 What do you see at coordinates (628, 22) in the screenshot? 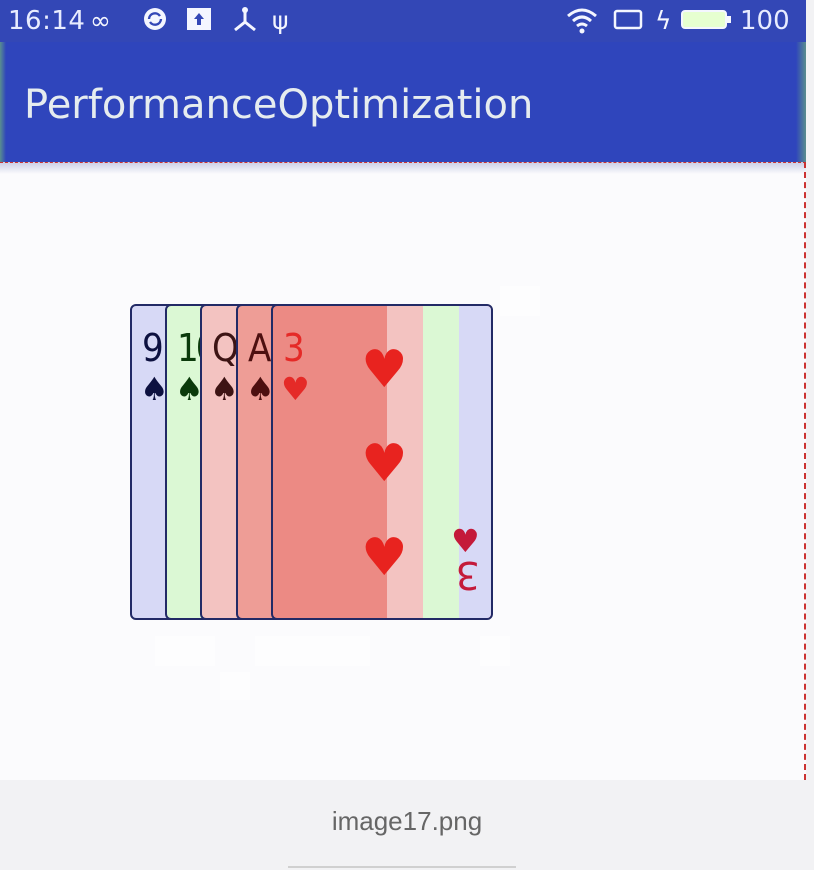
I see `tablet-icon` at bounding box center [628, 22].